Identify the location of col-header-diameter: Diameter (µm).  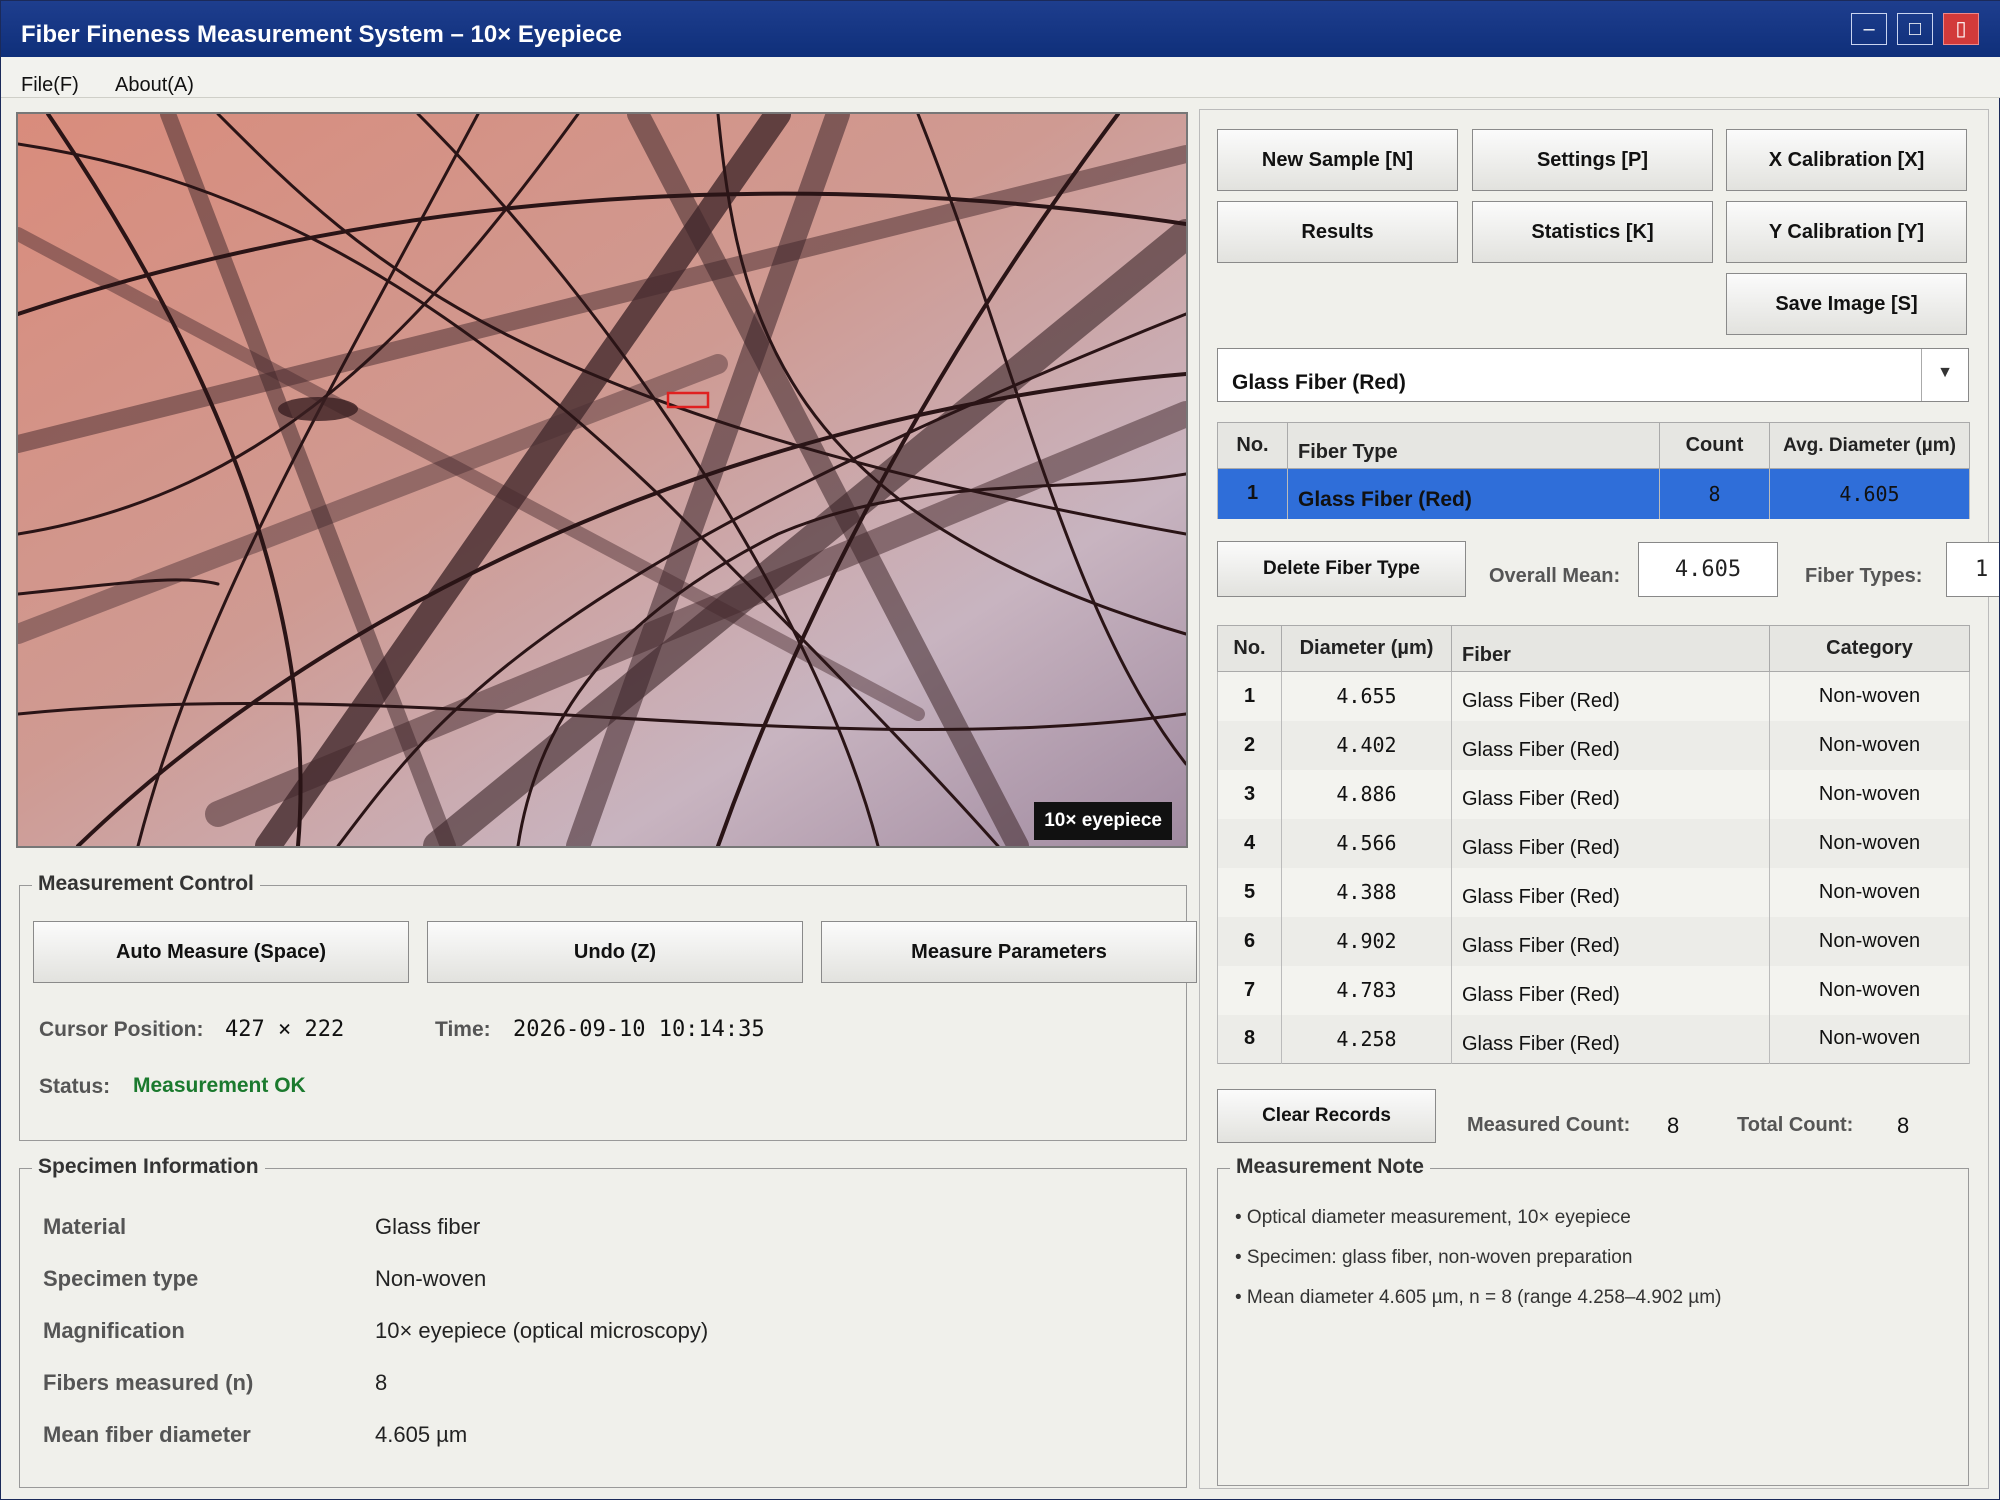
(1366, 648).